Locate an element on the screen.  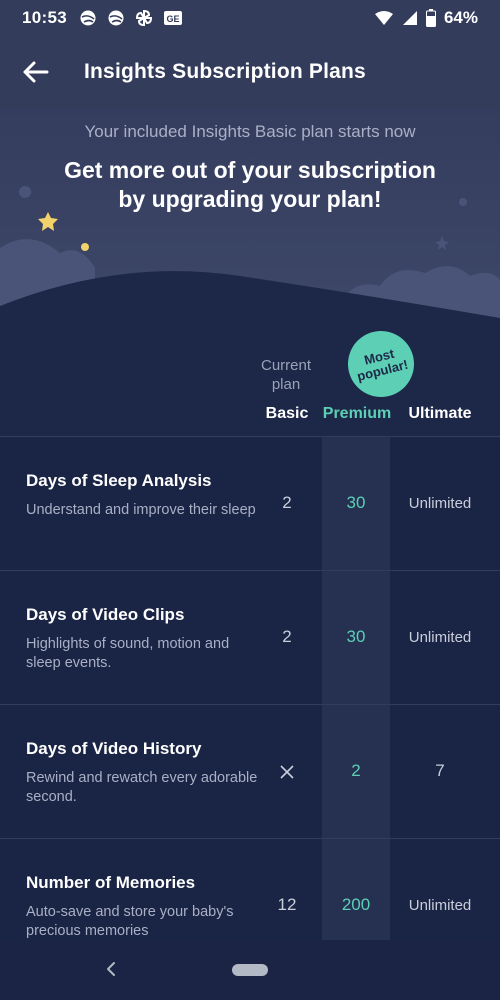
arrow-left-icon is located at coordinates (35, 72).